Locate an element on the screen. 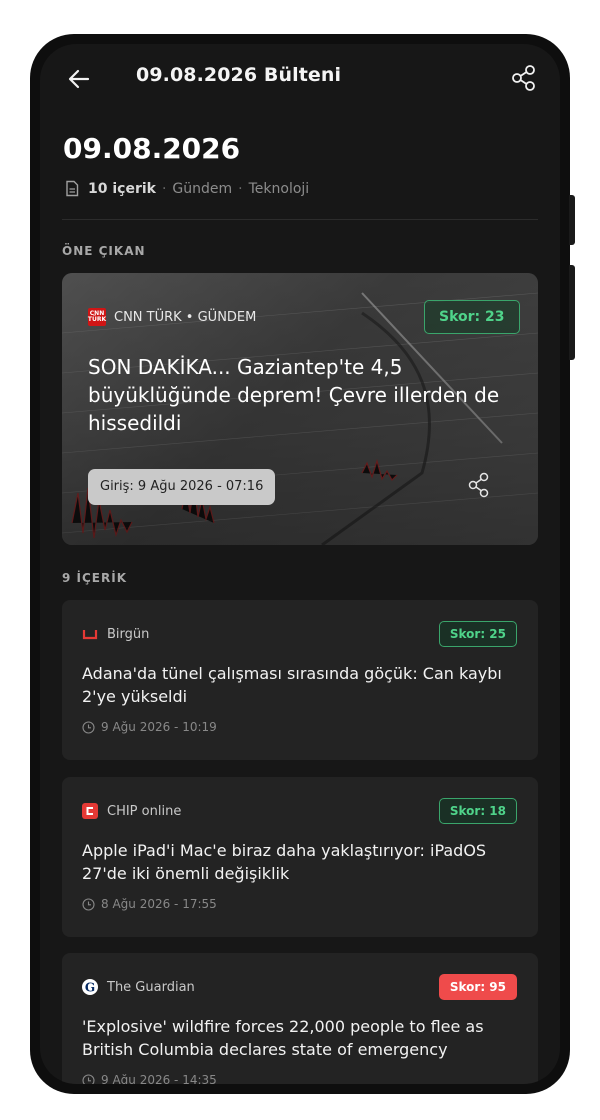 This screenshot has height=1120, width=600. featured-source: CNN TÜRK CNN TÜRK • GÜNDEM is located at coordinates (172, 317).